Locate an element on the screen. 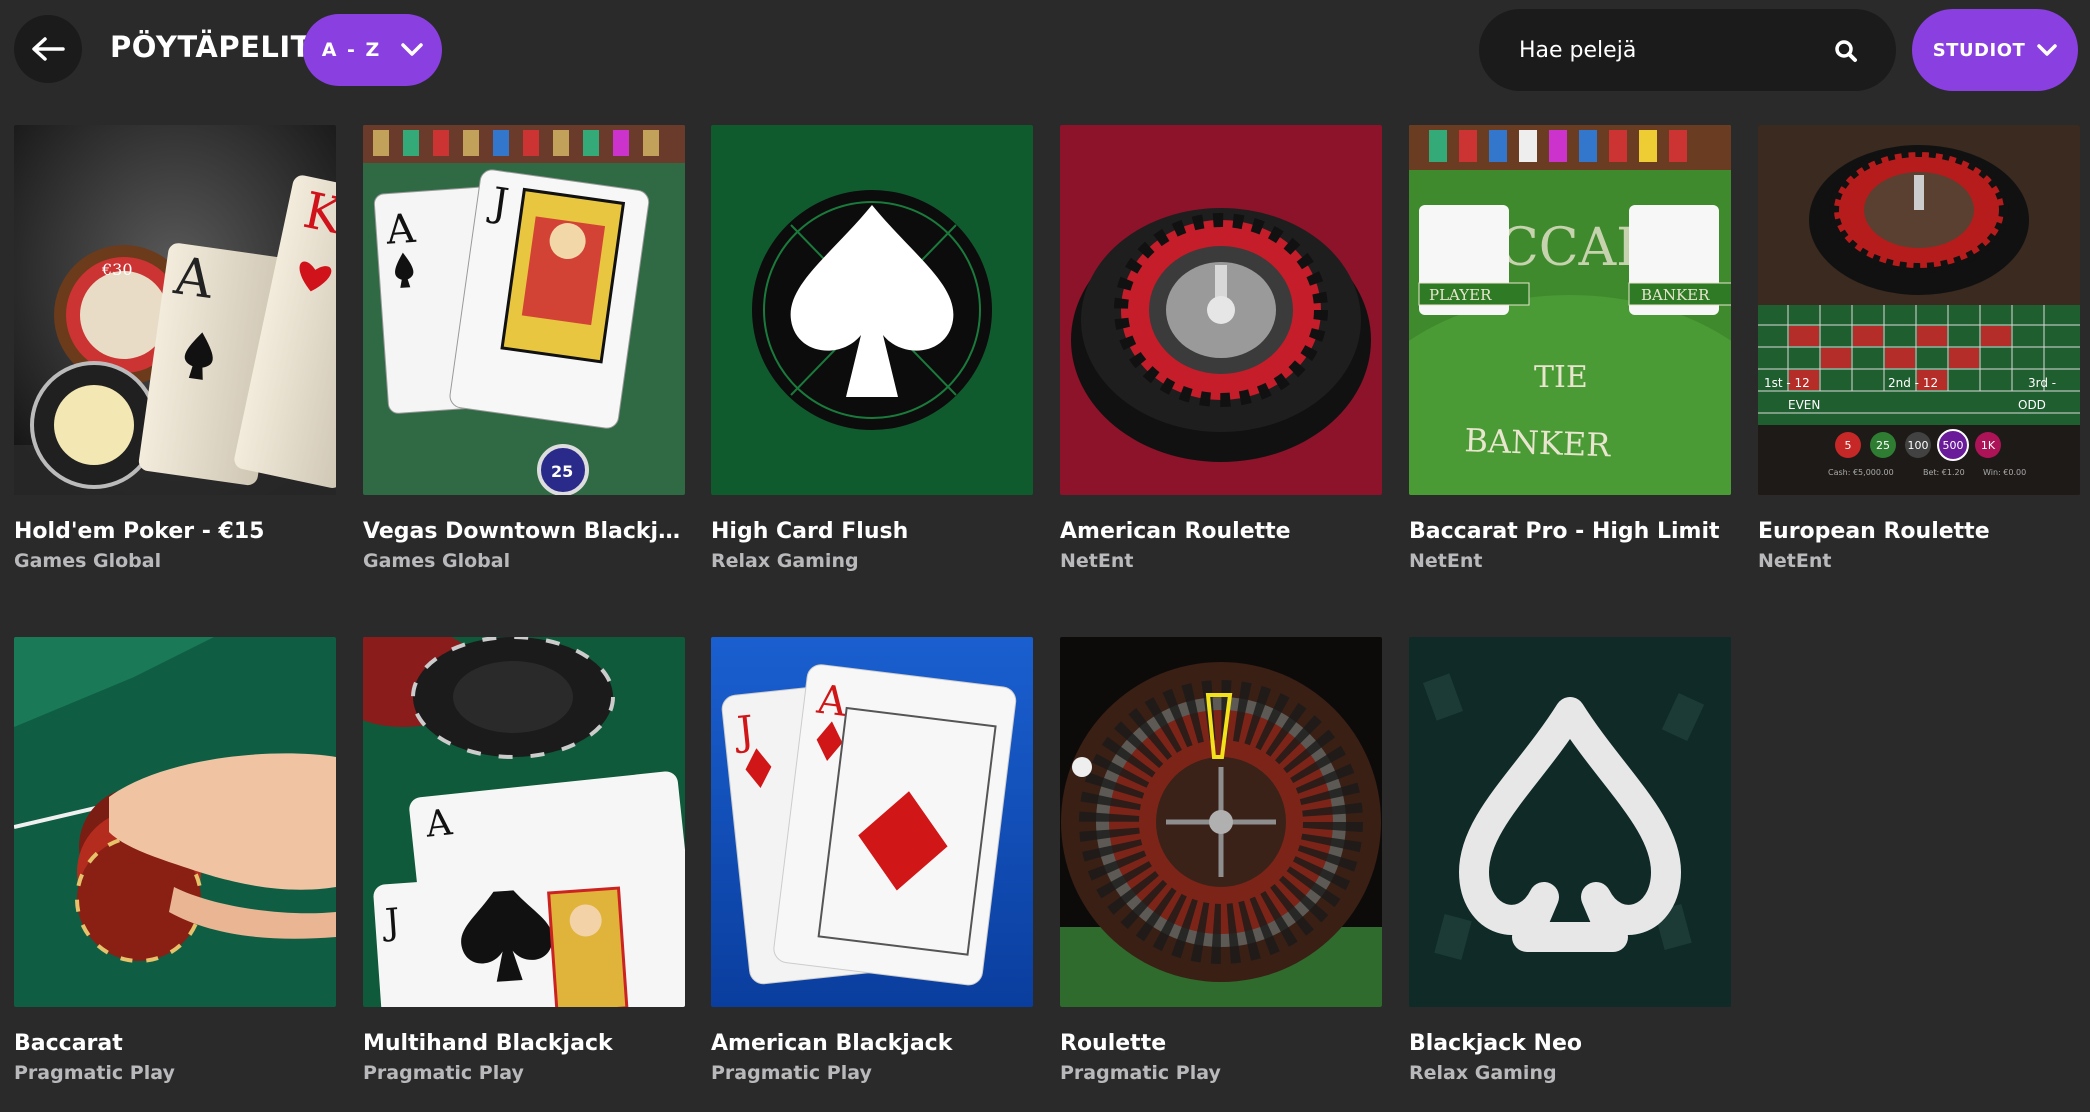 This screenshot has height=1112, width=2090. game-card: Baccarat Pragmatic Play is located at coordinates (175, 860).